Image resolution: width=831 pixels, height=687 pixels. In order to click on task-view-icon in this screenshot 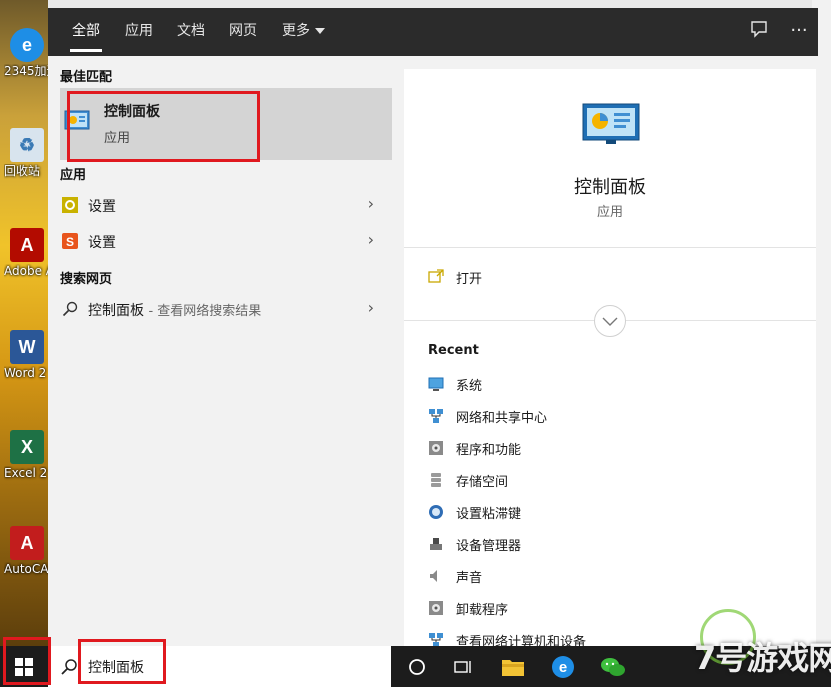, I will do `click(463, 667)`.